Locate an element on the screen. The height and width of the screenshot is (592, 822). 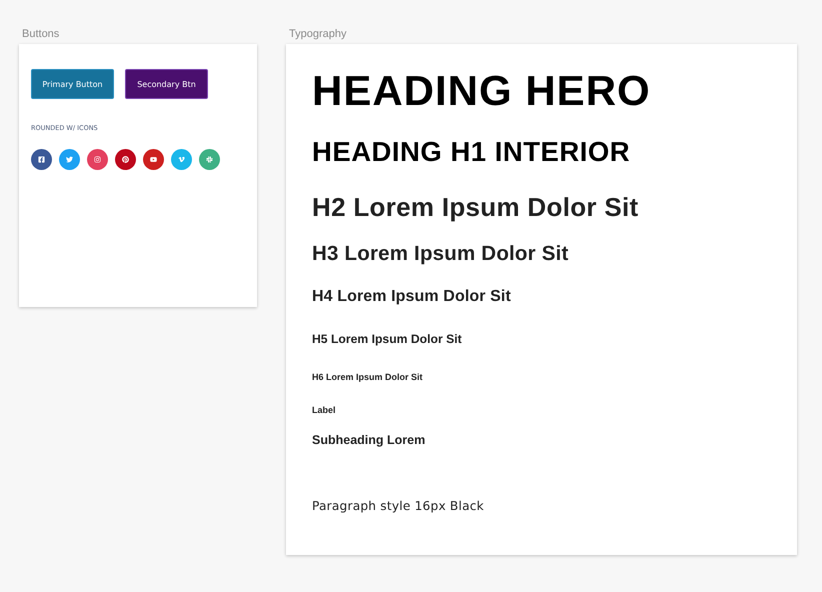
heading-sample: H6 Lorem Ipsum Dolor Sit is located at coordinates (367, 377).